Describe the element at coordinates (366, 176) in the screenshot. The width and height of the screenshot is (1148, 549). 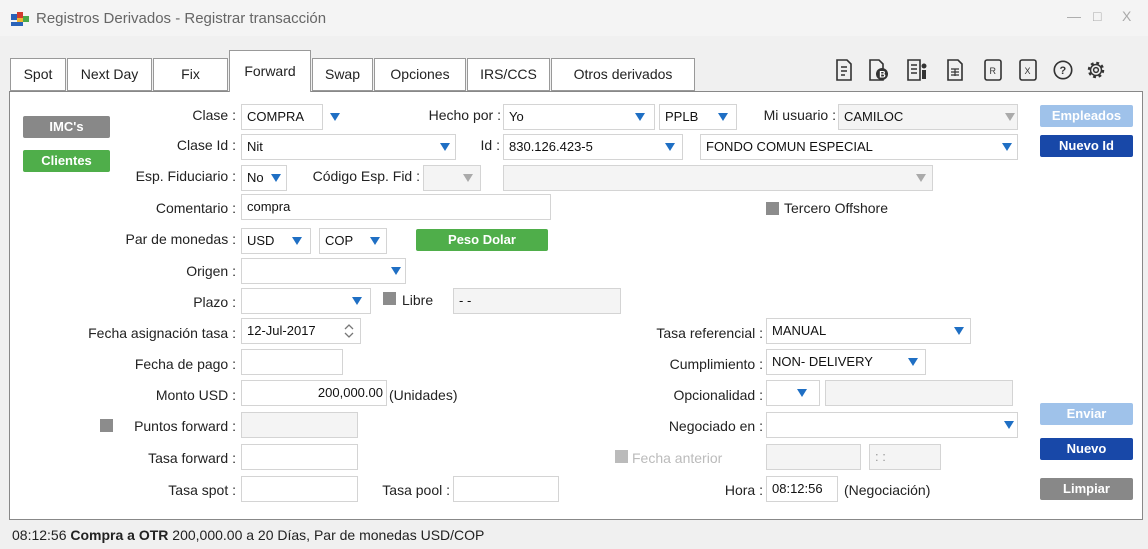
I see `codigo-esp-fid-label: Código Esp. Fid :` at that location.